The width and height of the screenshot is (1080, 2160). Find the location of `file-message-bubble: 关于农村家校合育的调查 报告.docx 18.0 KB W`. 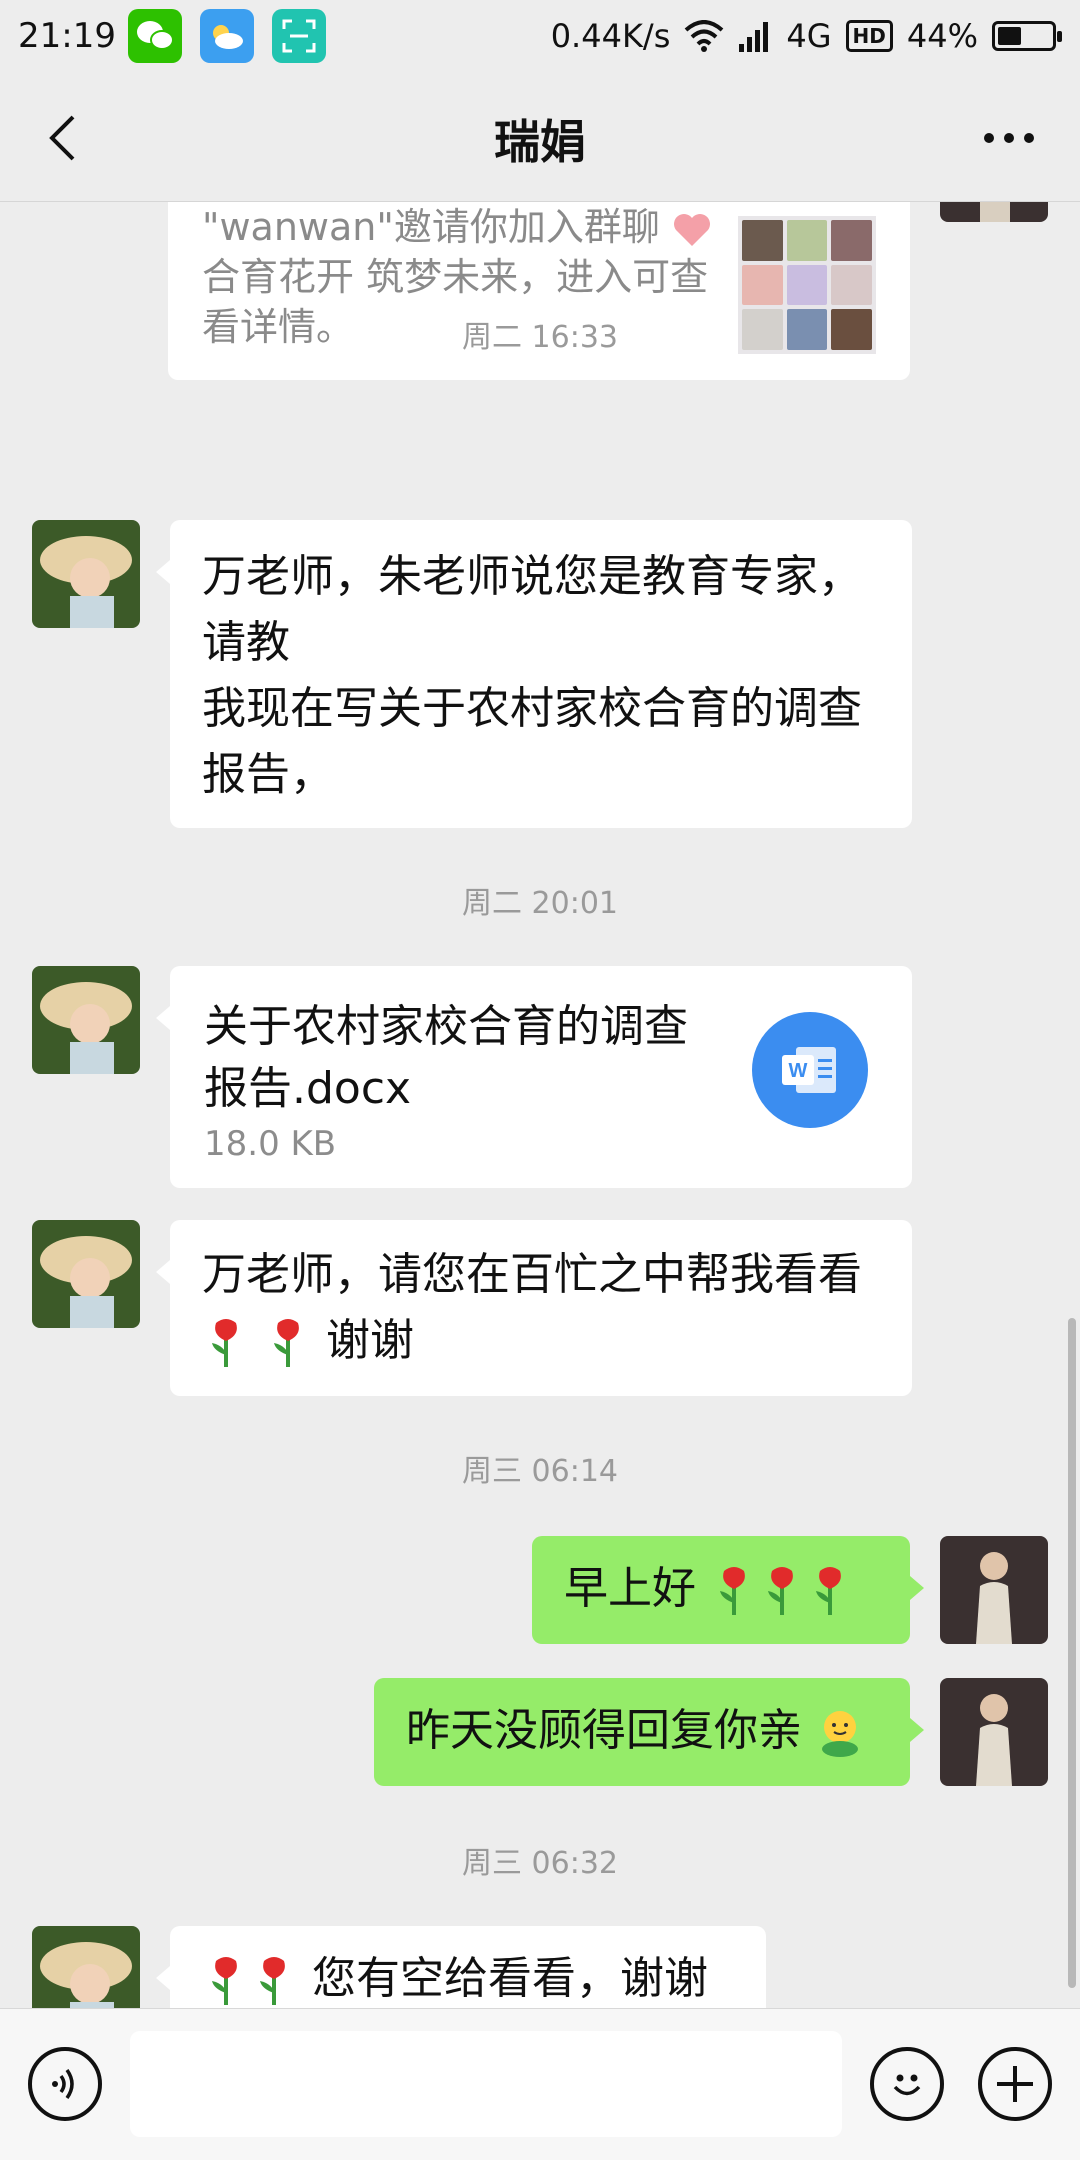

file-message-bubble: 关于农村家校合育的调查 报告.docx 18.0 KB W is located at coordinates (534, 1077).